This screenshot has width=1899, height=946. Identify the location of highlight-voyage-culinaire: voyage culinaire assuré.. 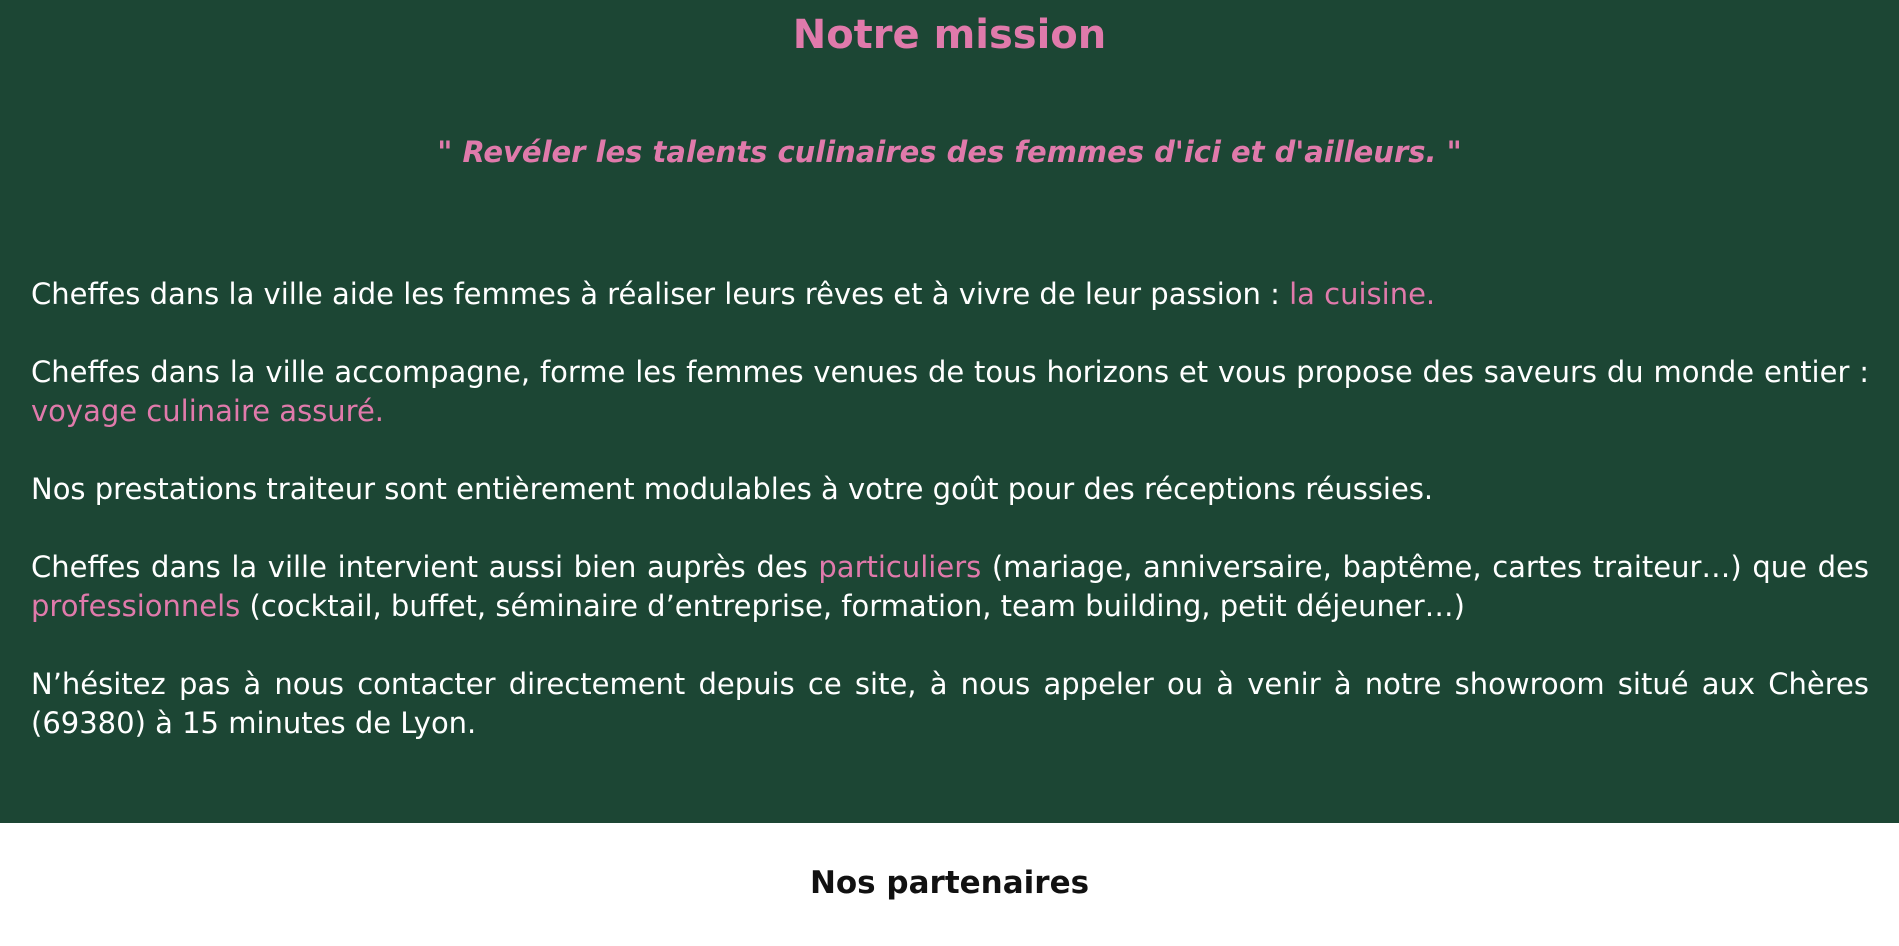
(208, 411).